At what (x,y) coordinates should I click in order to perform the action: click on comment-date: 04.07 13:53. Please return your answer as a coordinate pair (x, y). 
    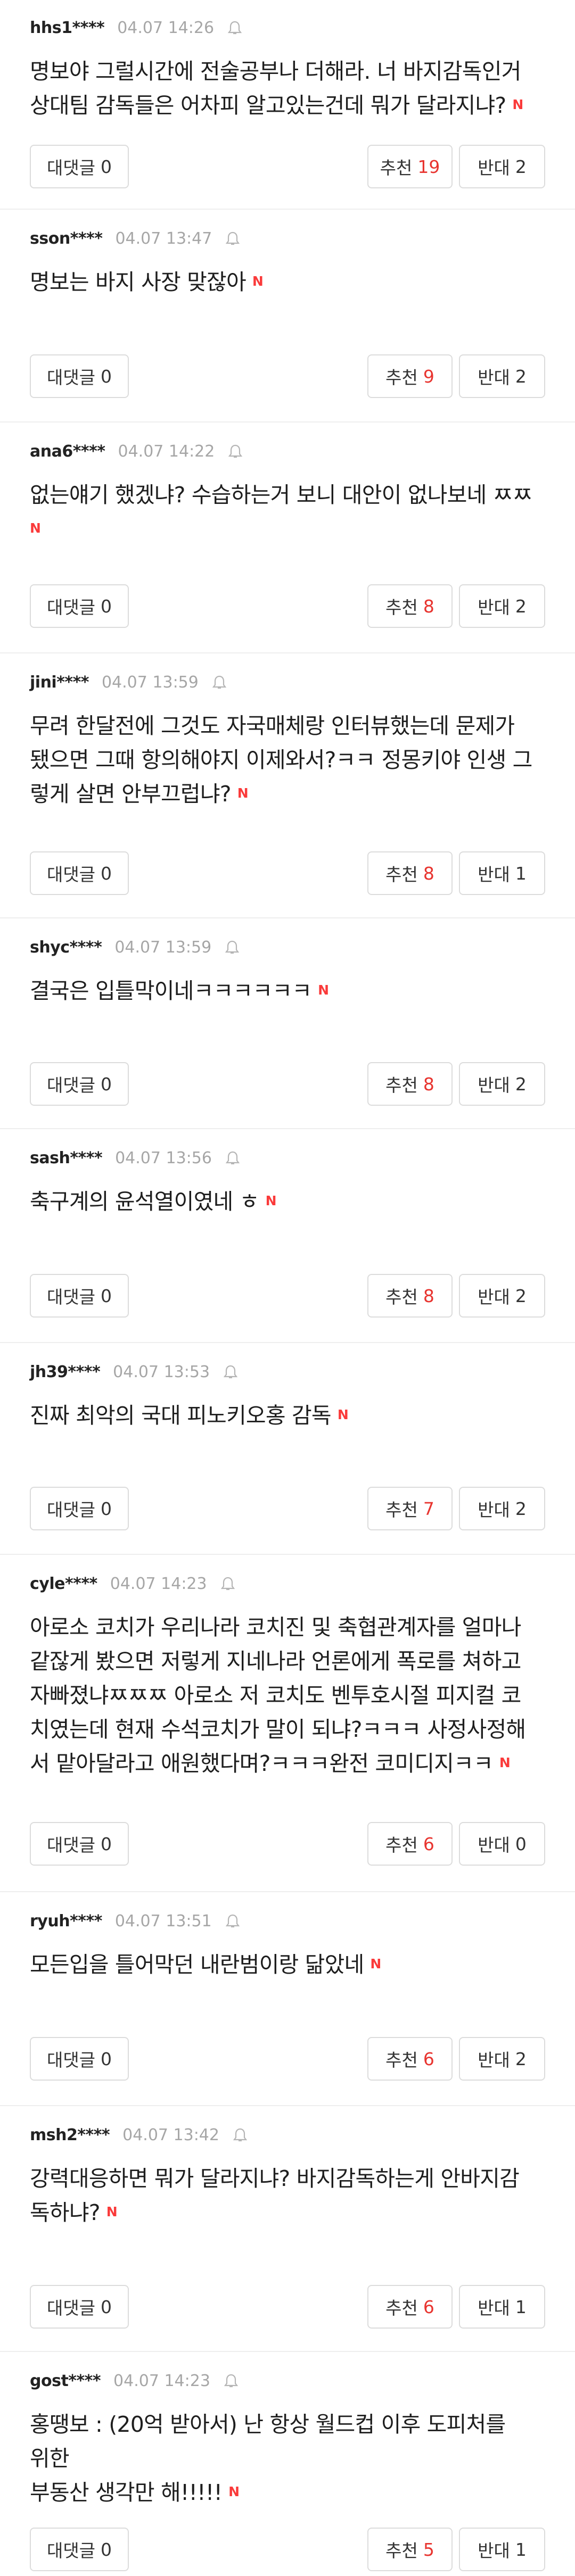
    Looking at the image, I should click on (161, 1371).